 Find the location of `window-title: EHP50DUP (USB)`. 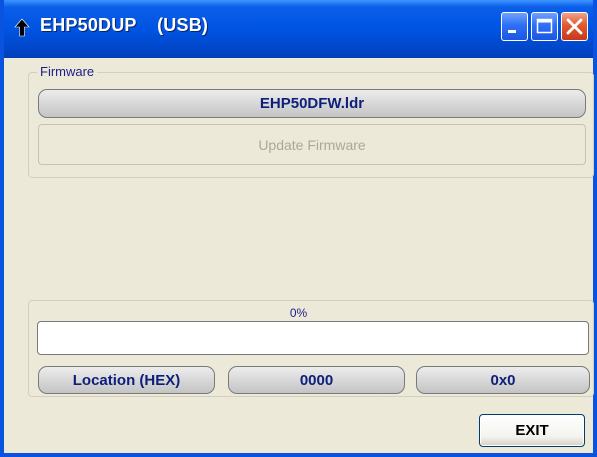

window-title: EHP50DUP (USB) is located at coordinates (124, 25).